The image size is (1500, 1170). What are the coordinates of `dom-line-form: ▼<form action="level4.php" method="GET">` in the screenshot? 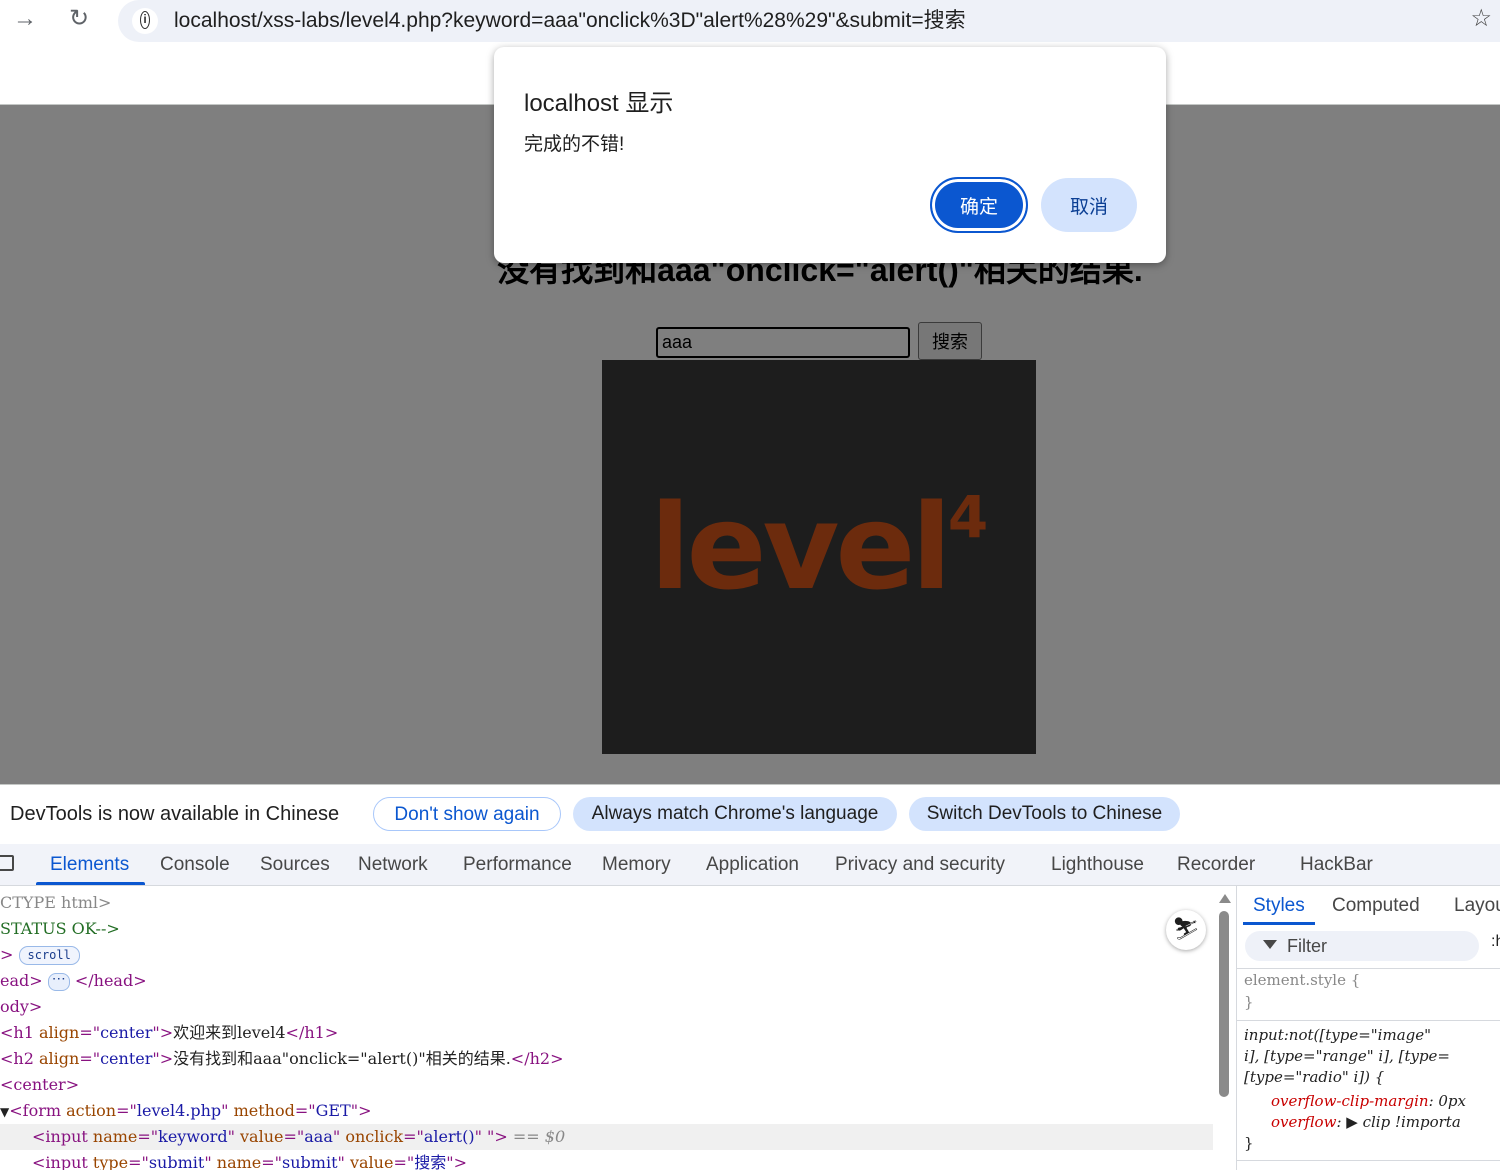 It's located at (186, 1111).